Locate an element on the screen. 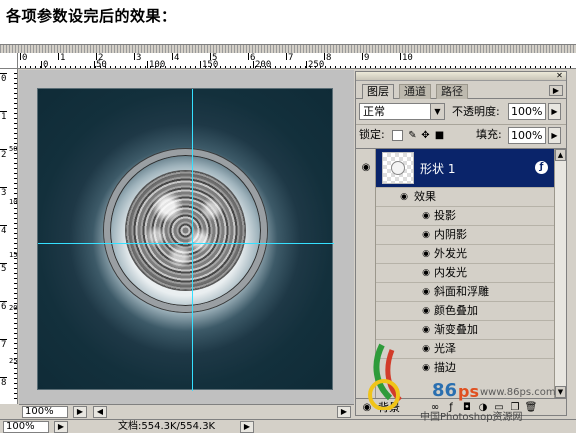 Image resolution: width=576 pixels, height=433 pixels. effect-row: ◉ 颜色叠加 is located at coordinates (465, 310).